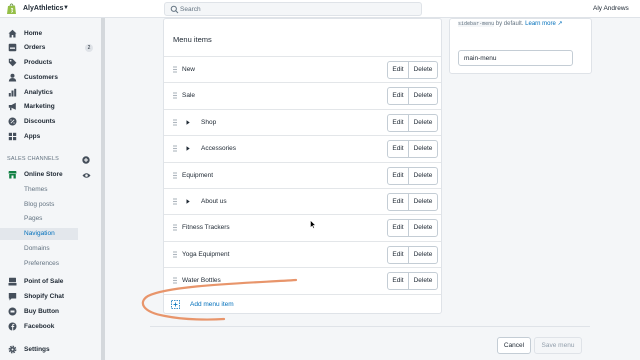 The width and height of the screenshot is (640, 360). I want to click on handle-input: main-menu, so click(515, 58).